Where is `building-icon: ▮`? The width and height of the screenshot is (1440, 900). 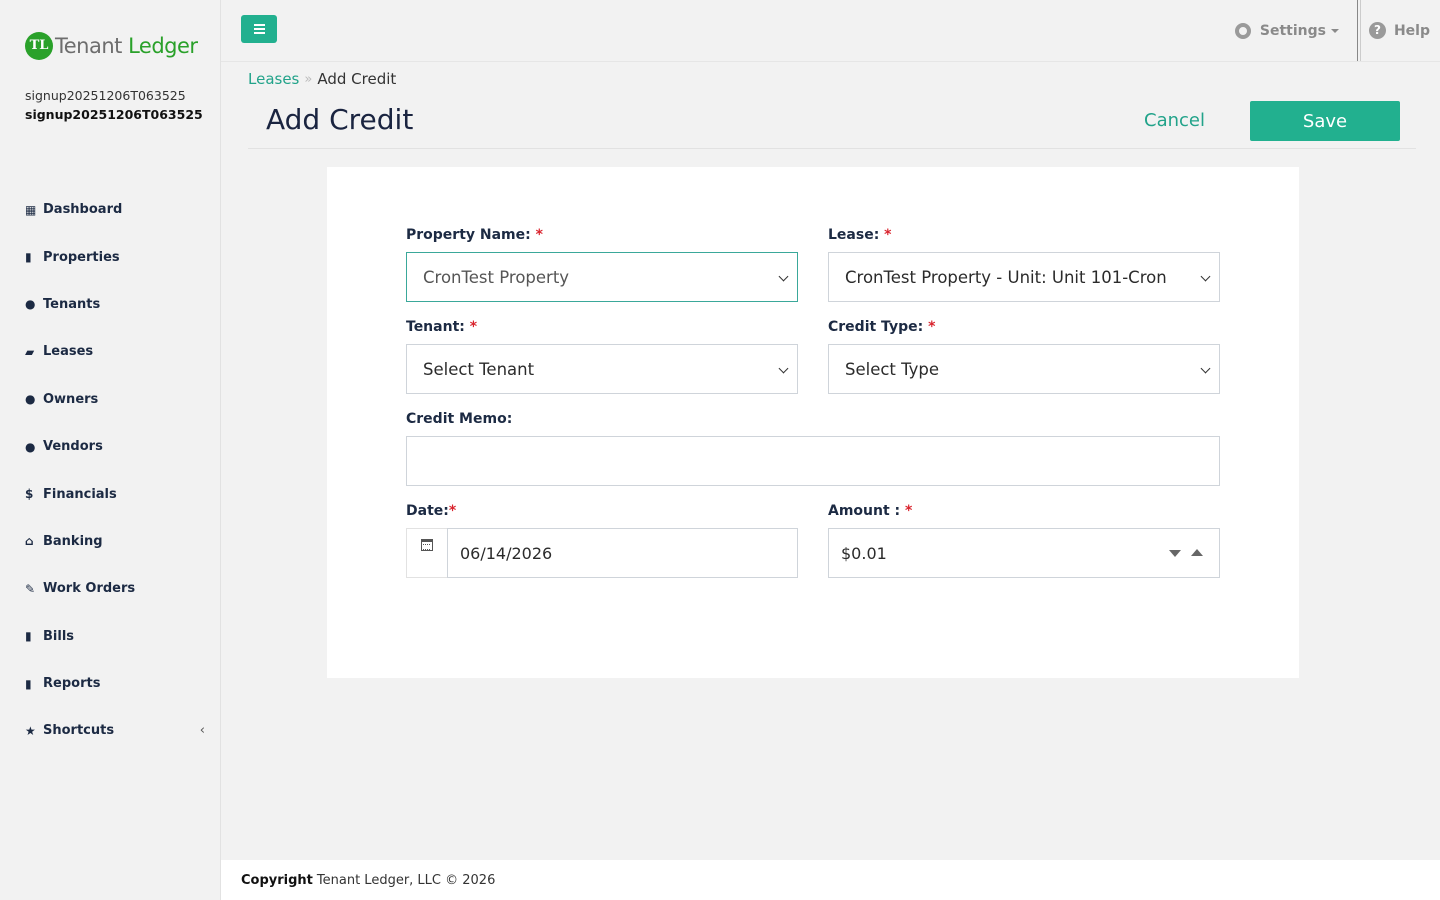 building-icon: ▮ is located at coordinates (28, 257).